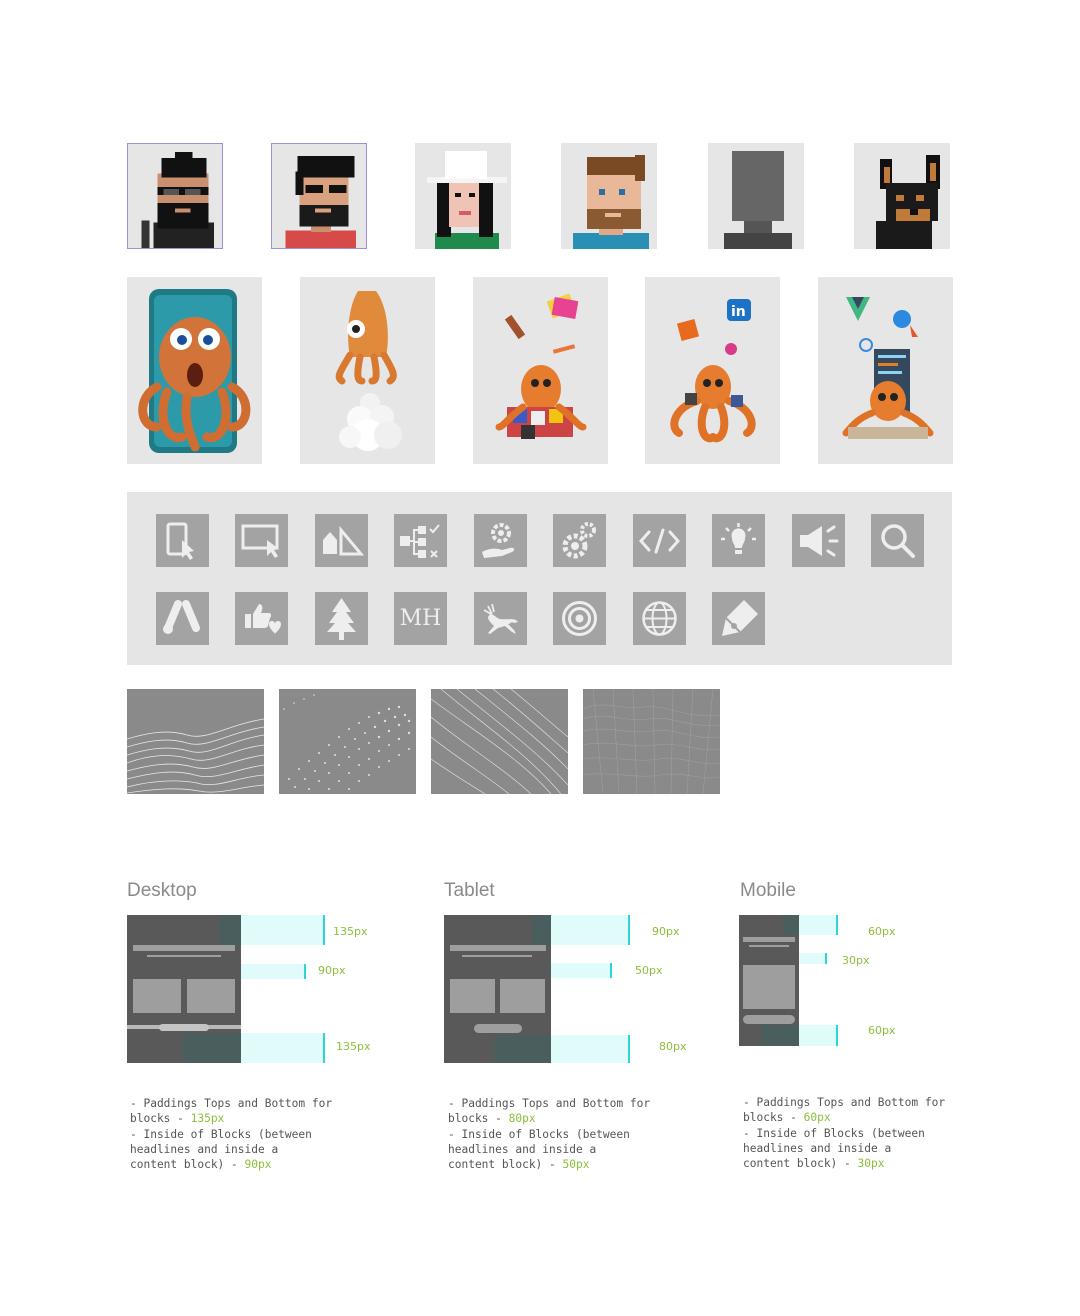  Describe the element at coordinates (673, 1046) in the screenshot. I see `tablet-guide-bottom: 80px` at that location.